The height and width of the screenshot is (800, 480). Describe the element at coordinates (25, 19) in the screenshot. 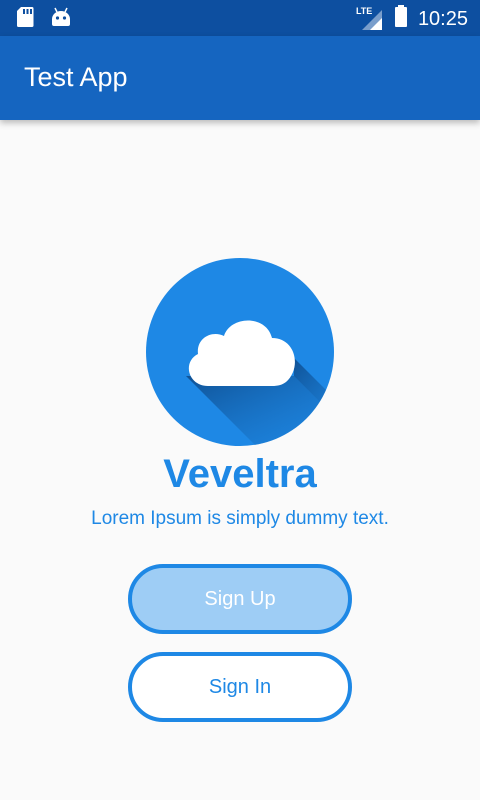

I see `sd-card-icon` at that location.